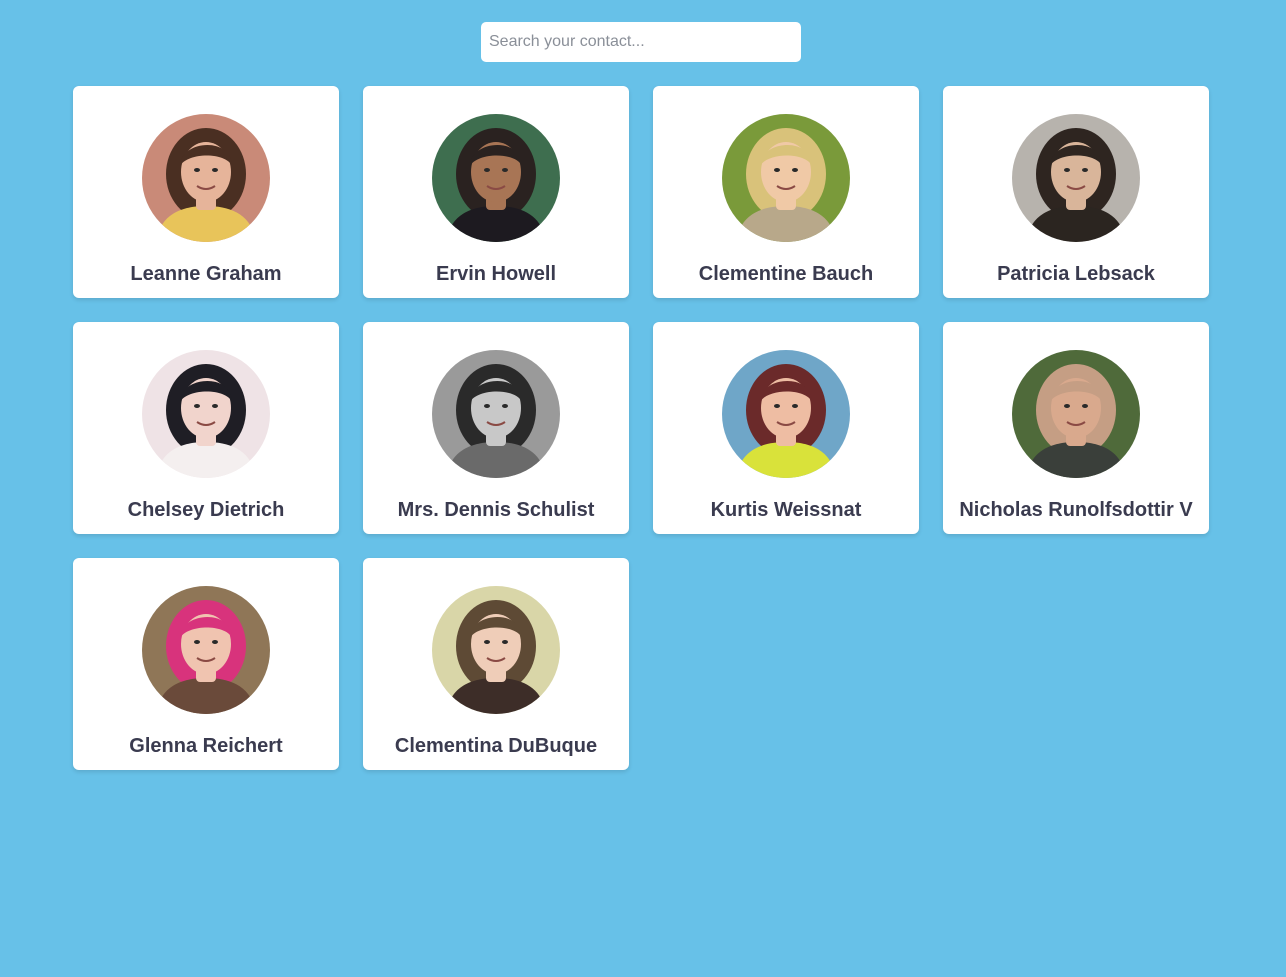 Image resolution: width=1286 pixels, height=977 pixels. I want to click on search-bar, so click(641, 42).